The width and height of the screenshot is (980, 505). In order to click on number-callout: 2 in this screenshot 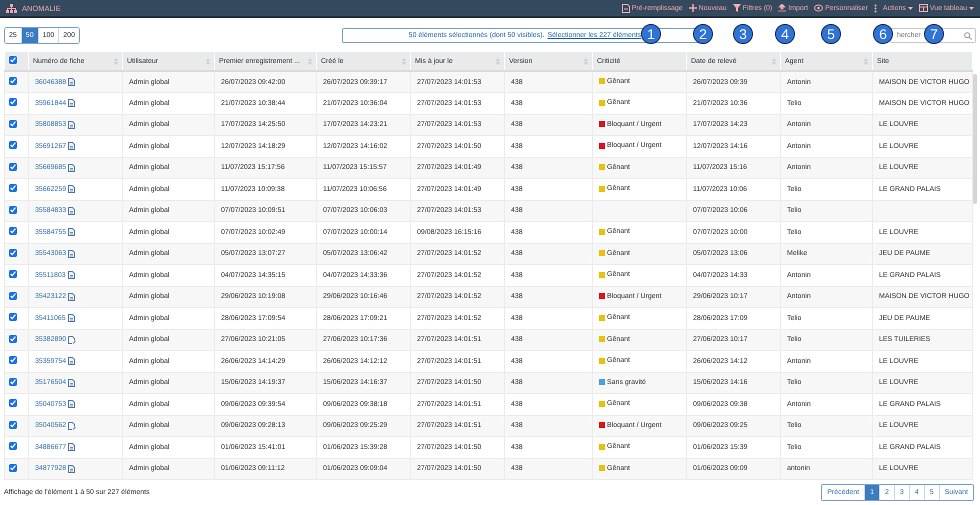, I will do `click(703, 34)`.